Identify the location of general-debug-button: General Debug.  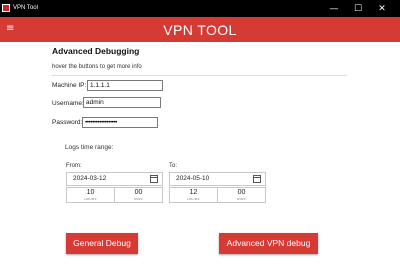
(102, 243).